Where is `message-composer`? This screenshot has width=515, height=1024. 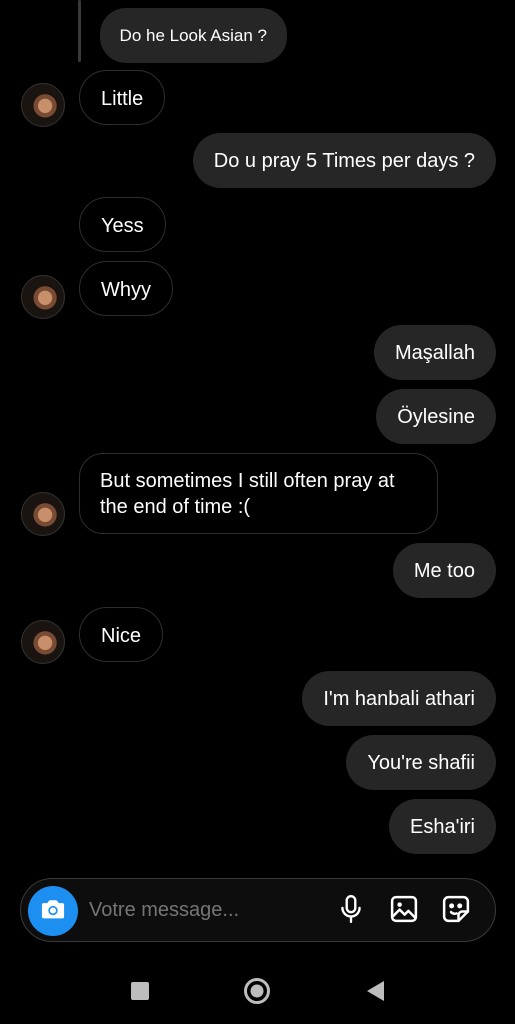 message-composer is located at coordinates (258, 910).